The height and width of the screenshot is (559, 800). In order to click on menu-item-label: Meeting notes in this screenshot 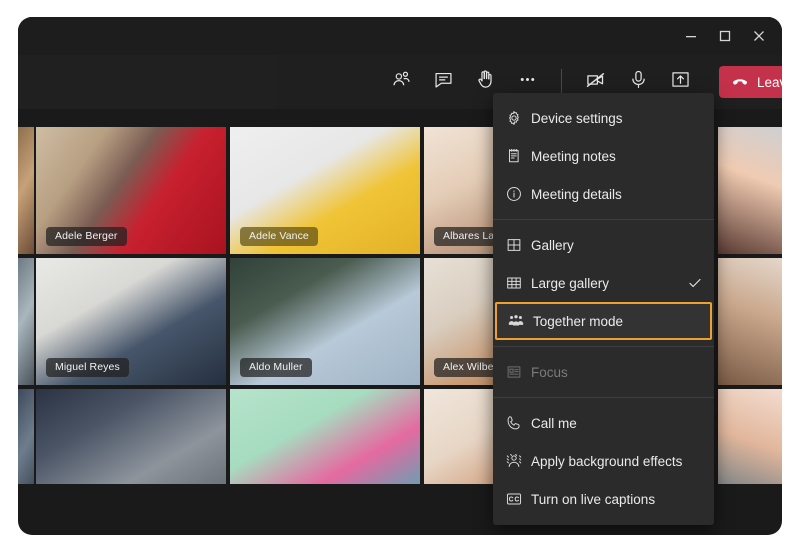, I will do `click(573, 156)`.